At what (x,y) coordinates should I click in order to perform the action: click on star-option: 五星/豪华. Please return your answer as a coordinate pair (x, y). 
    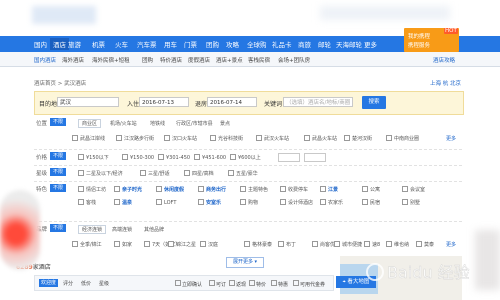
    Looking at the image, I should click on (243, 173).